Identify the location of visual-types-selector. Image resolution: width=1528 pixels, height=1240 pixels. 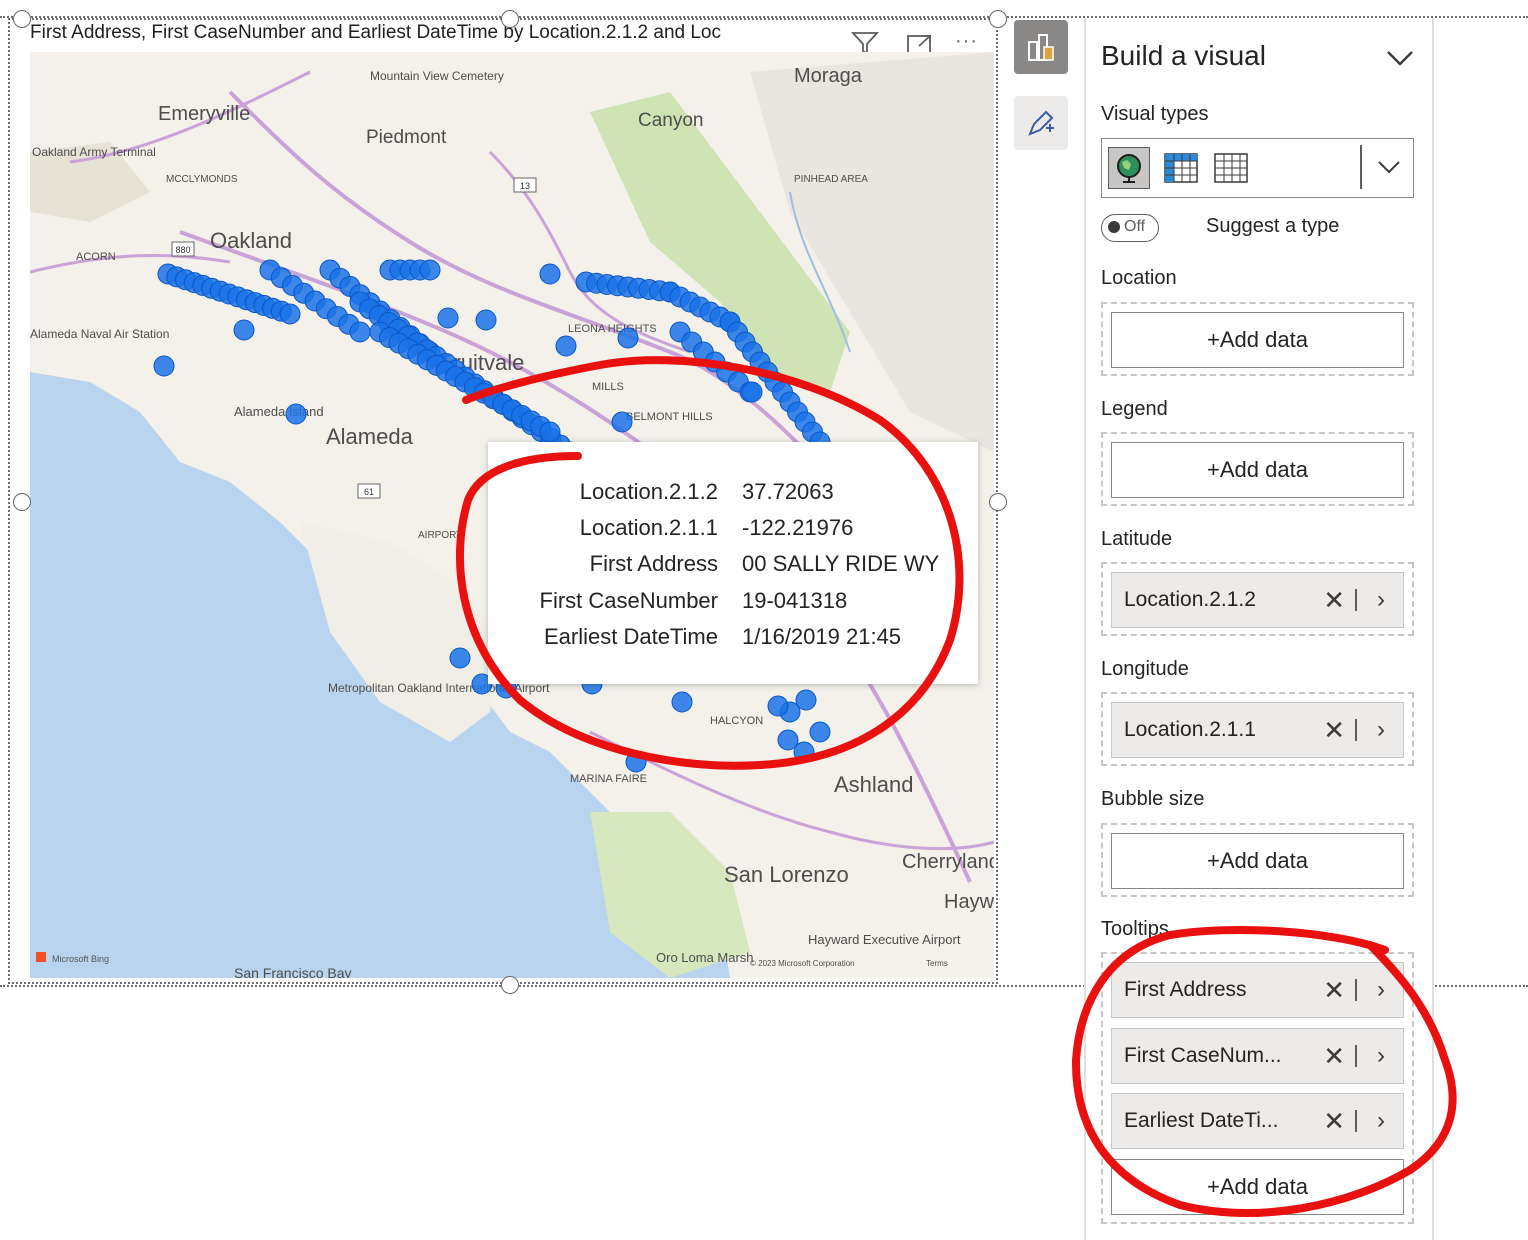
(1257, 168).